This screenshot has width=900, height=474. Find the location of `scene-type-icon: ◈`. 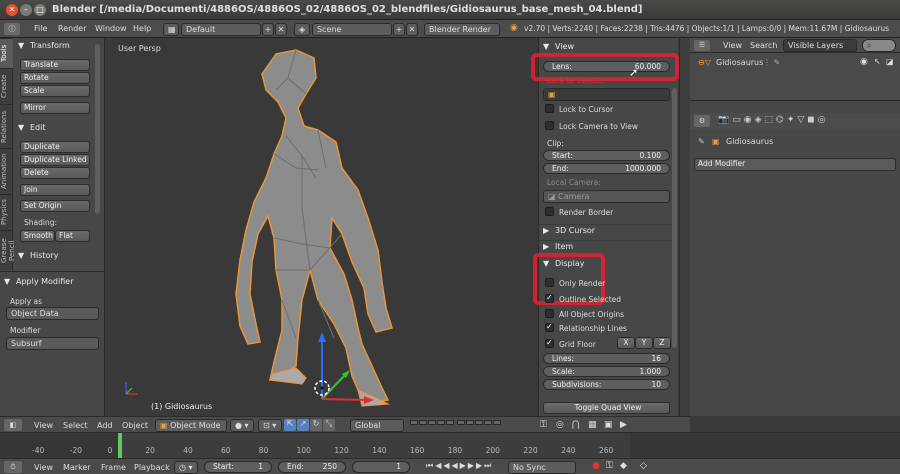

scene-type-icon: ◈ is located at coordinates (302, 29).